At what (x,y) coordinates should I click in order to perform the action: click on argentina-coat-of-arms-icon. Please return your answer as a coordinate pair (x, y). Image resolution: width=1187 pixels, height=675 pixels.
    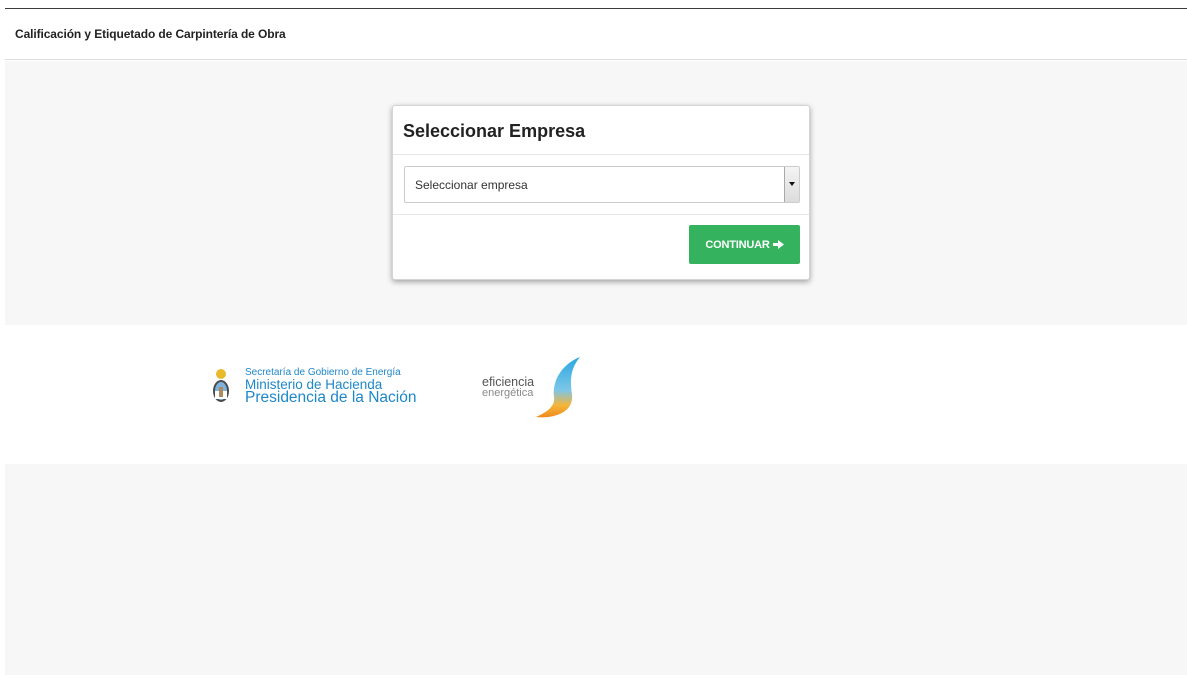
    Looking at the image, I should click on (221, 385).